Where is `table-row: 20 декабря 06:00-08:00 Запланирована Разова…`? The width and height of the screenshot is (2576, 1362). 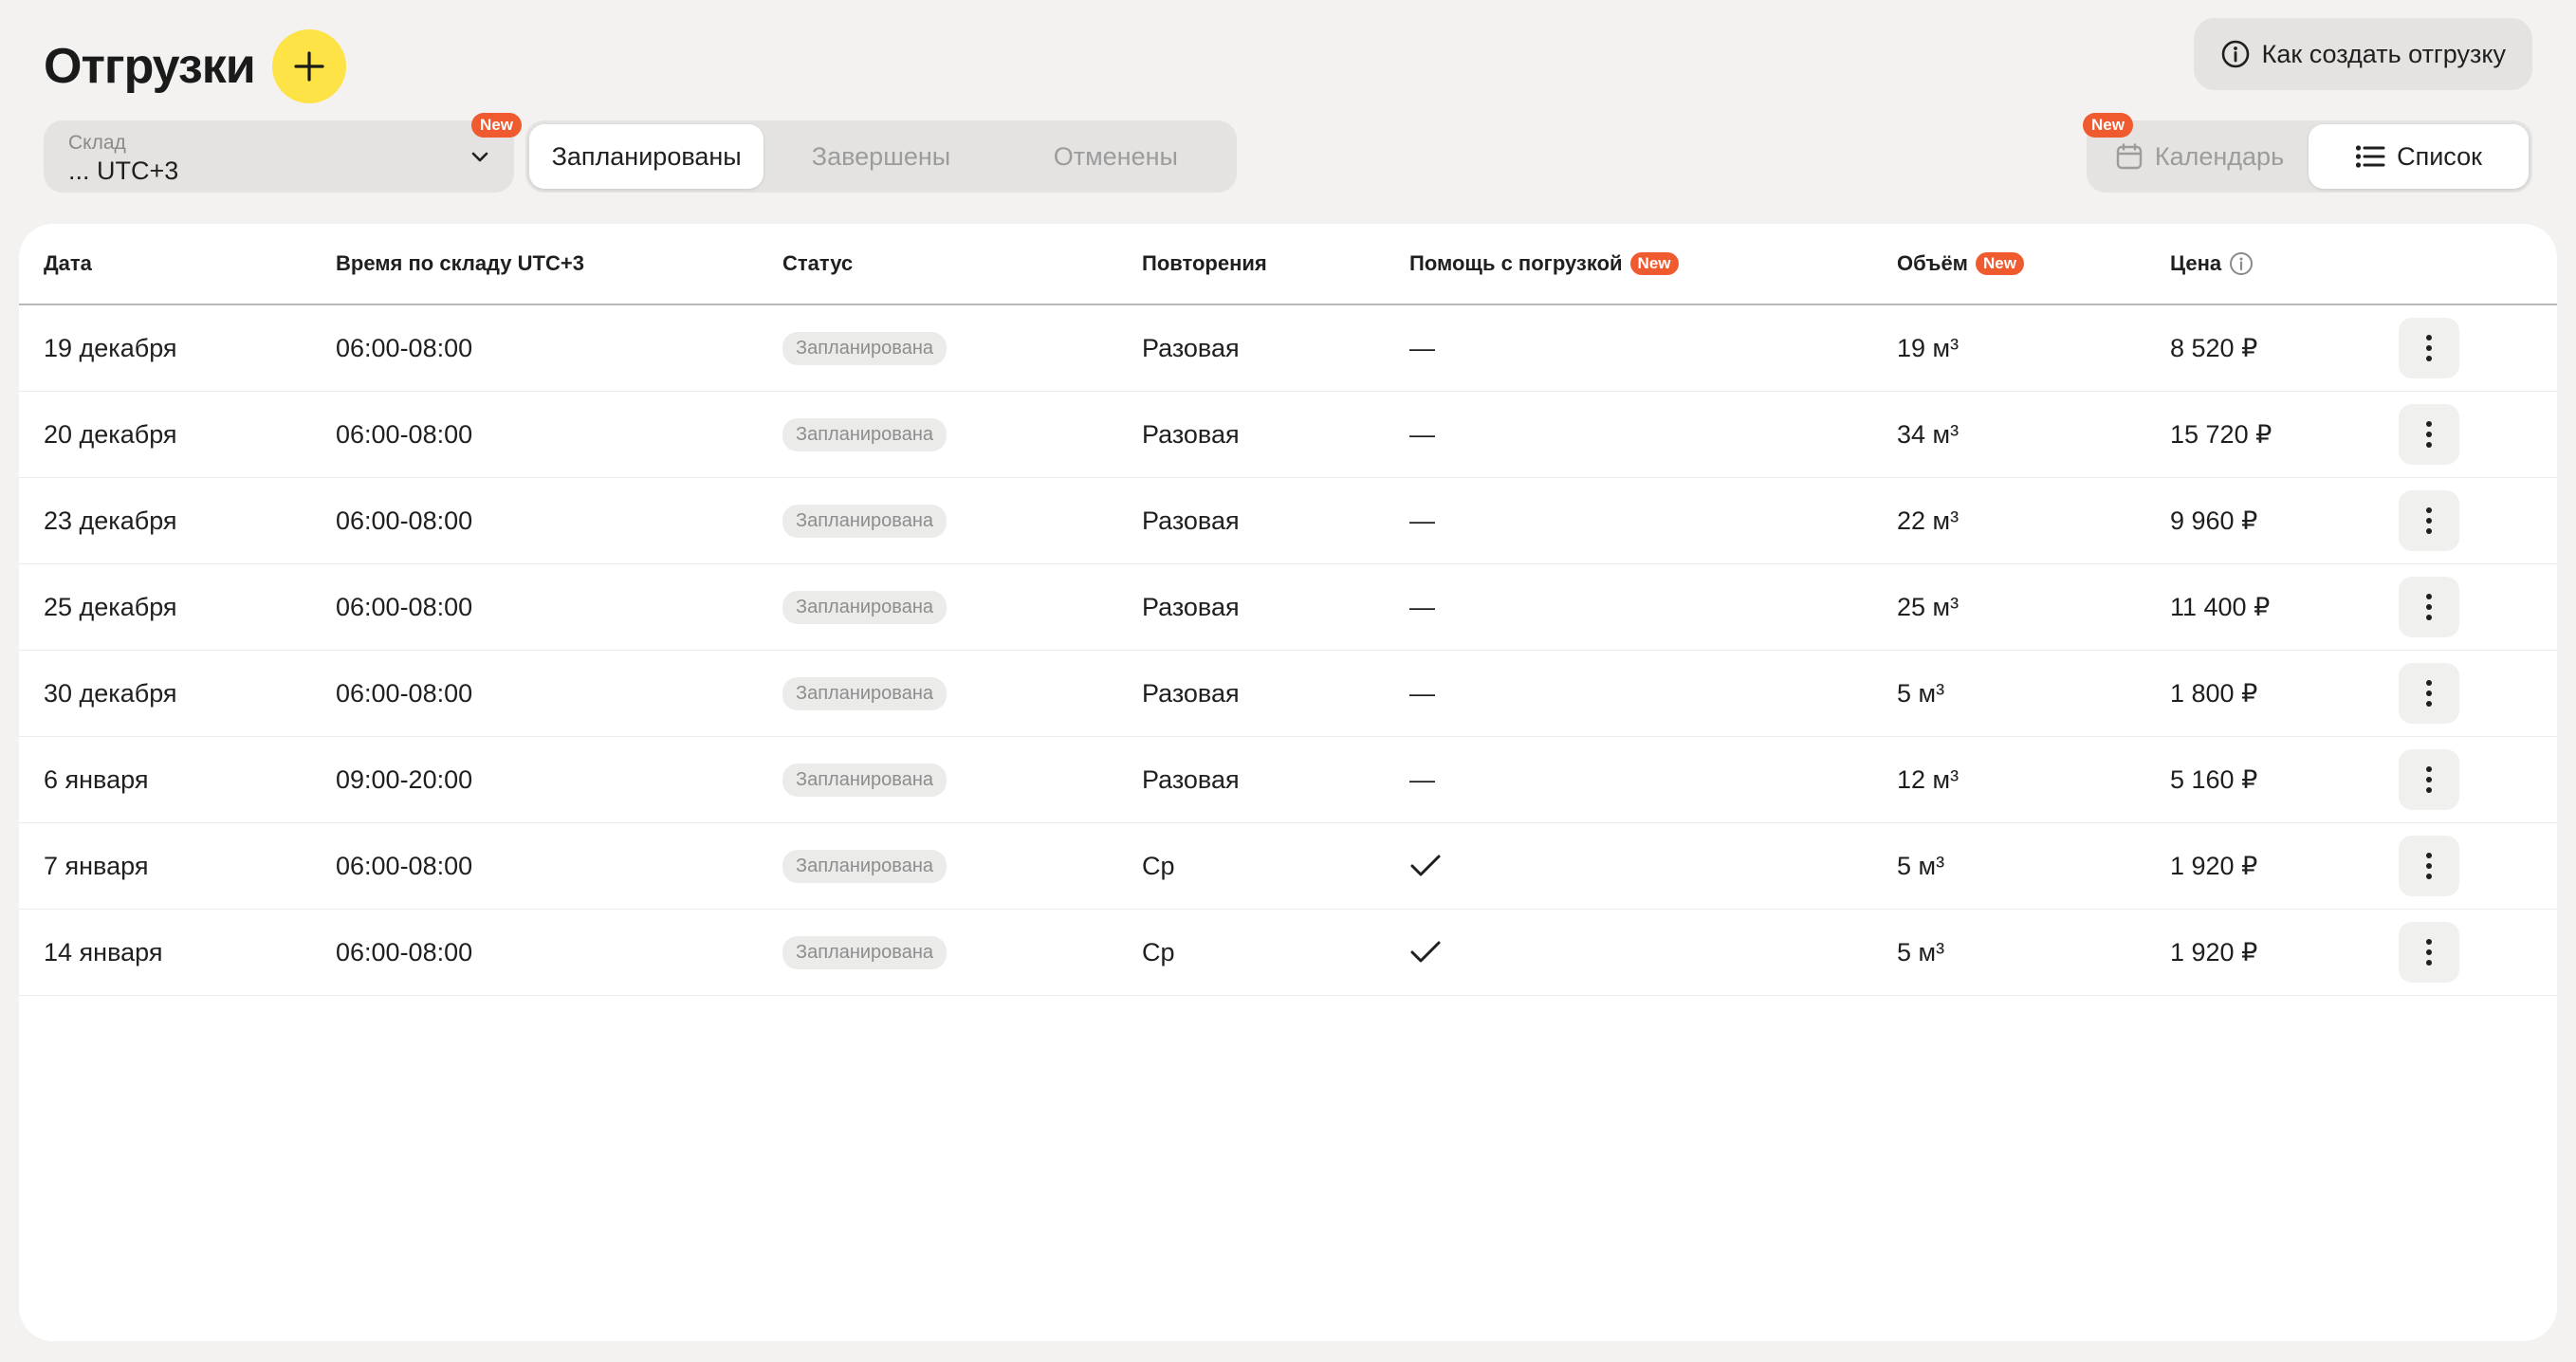 table-row: 20 декабря 06:00-08:00 Запланирована Разова… is located at coordinates (1288, 435).